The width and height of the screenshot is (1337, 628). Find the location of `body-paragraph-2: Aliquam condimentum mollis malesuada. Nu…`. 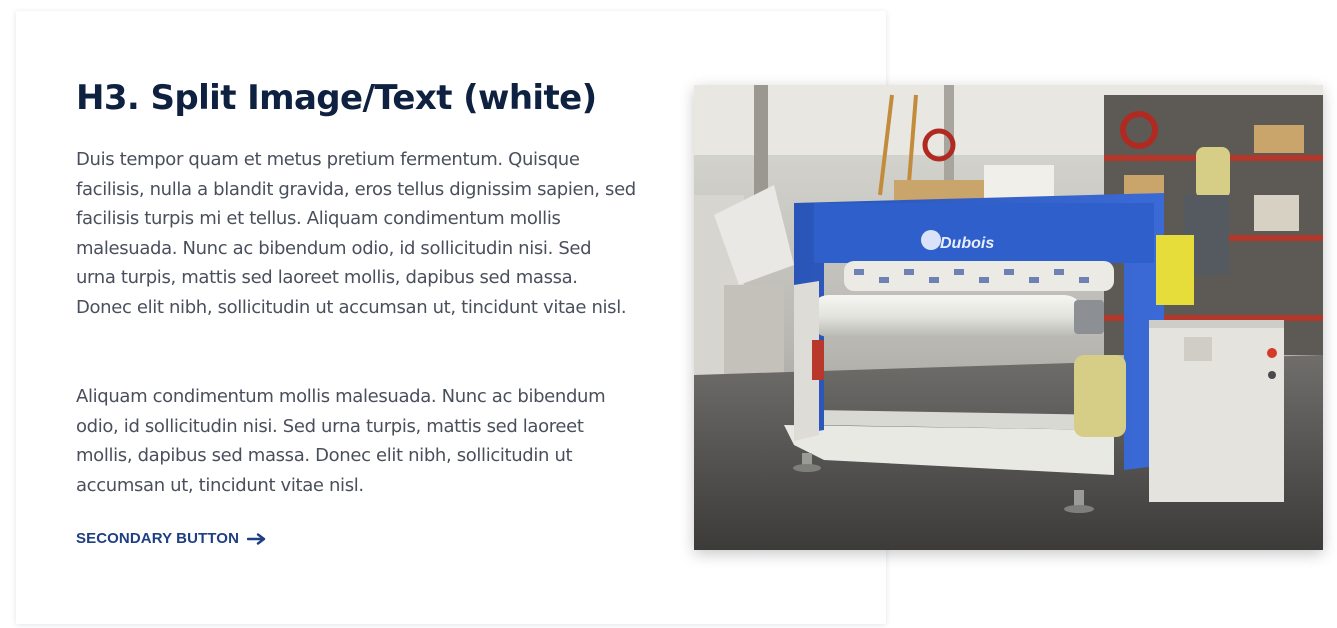

body-paragraph-2: Aliquam condimentum mollis malesuada. Nu… is located at coordinates (341, 441).